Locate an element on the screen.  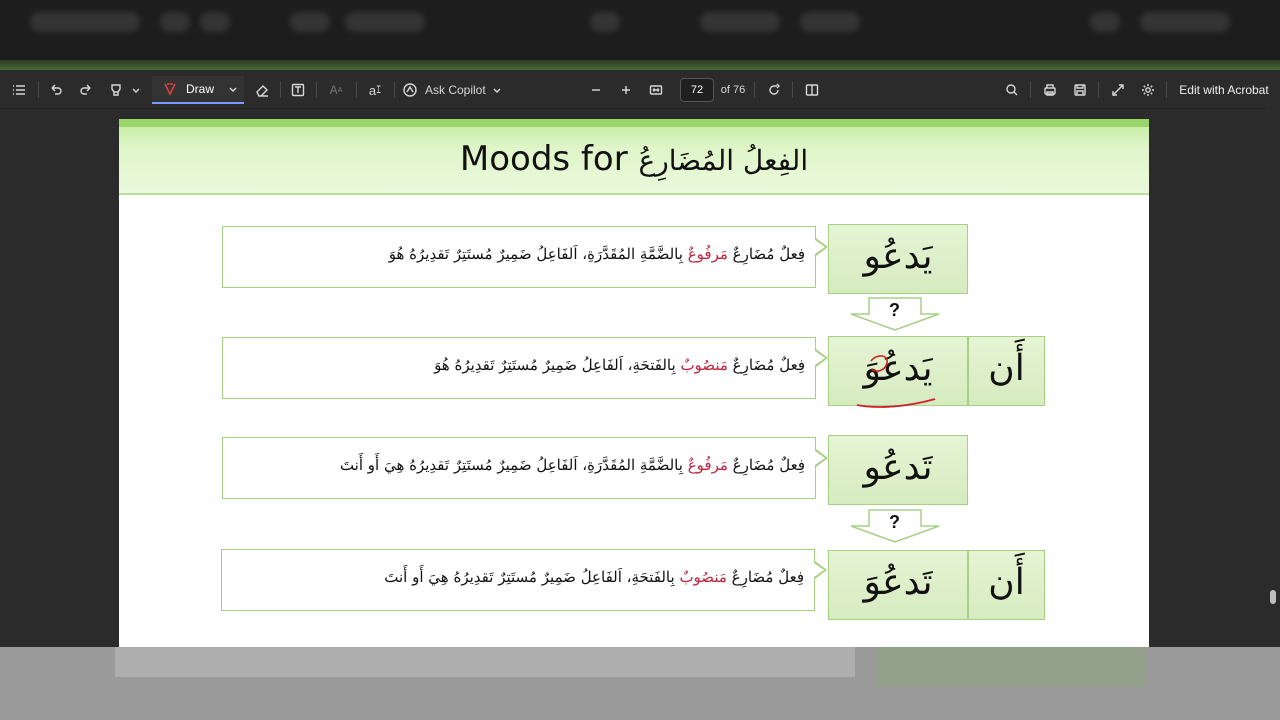
print-icon is located at coordinates (1050, 90).